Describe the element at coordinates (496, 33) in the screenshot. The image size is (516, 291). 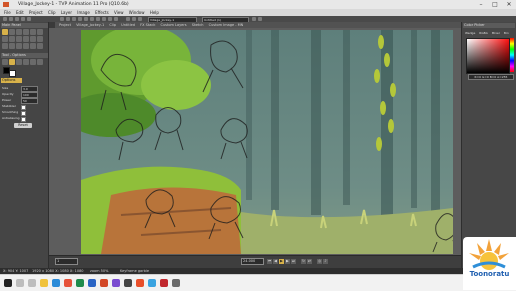
I see `tab-mixer: Mixer` at that location.